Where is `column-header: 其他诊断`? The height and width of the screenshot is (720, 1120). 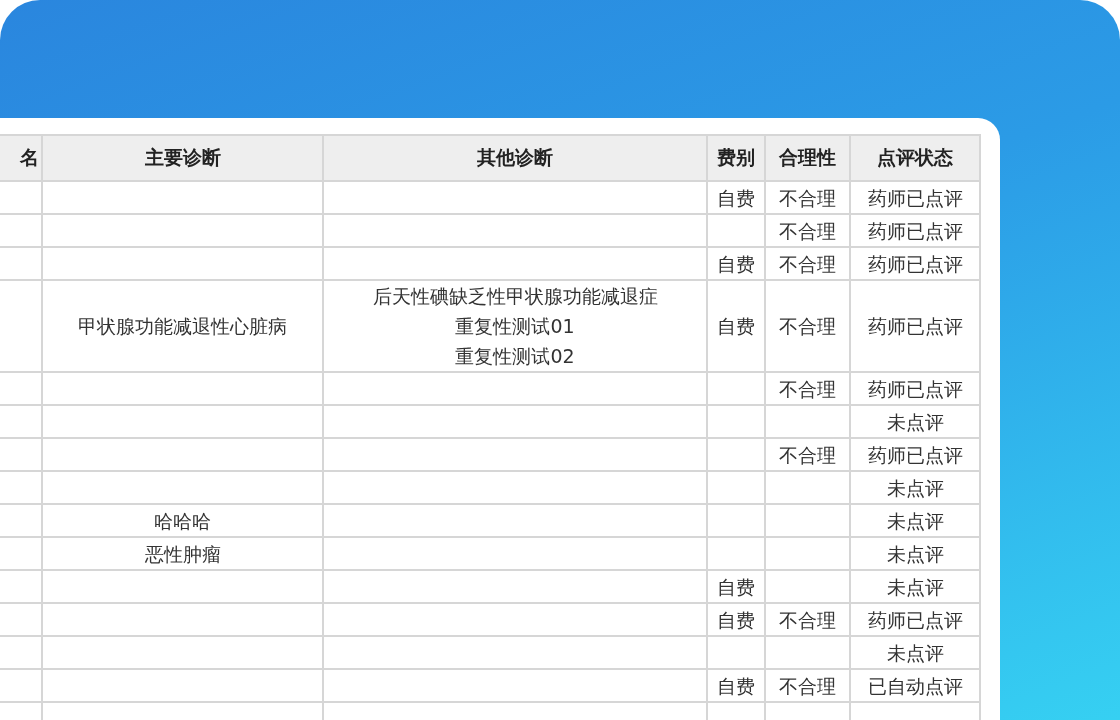 column-header: 其他诊断 is located at coordinates (515, 158).